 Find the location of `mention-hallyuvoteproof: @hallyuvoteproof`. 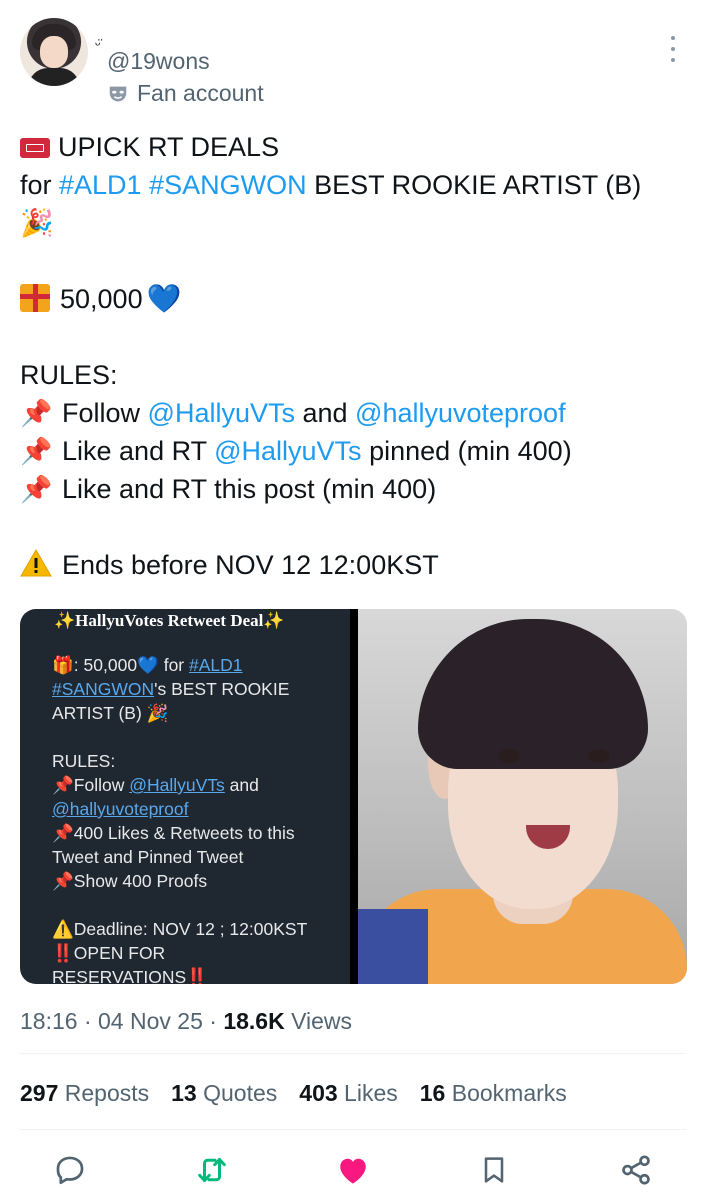

mention-hallyuvoteproof: @hallyuvoteproof is located at coordinates (460, 413).